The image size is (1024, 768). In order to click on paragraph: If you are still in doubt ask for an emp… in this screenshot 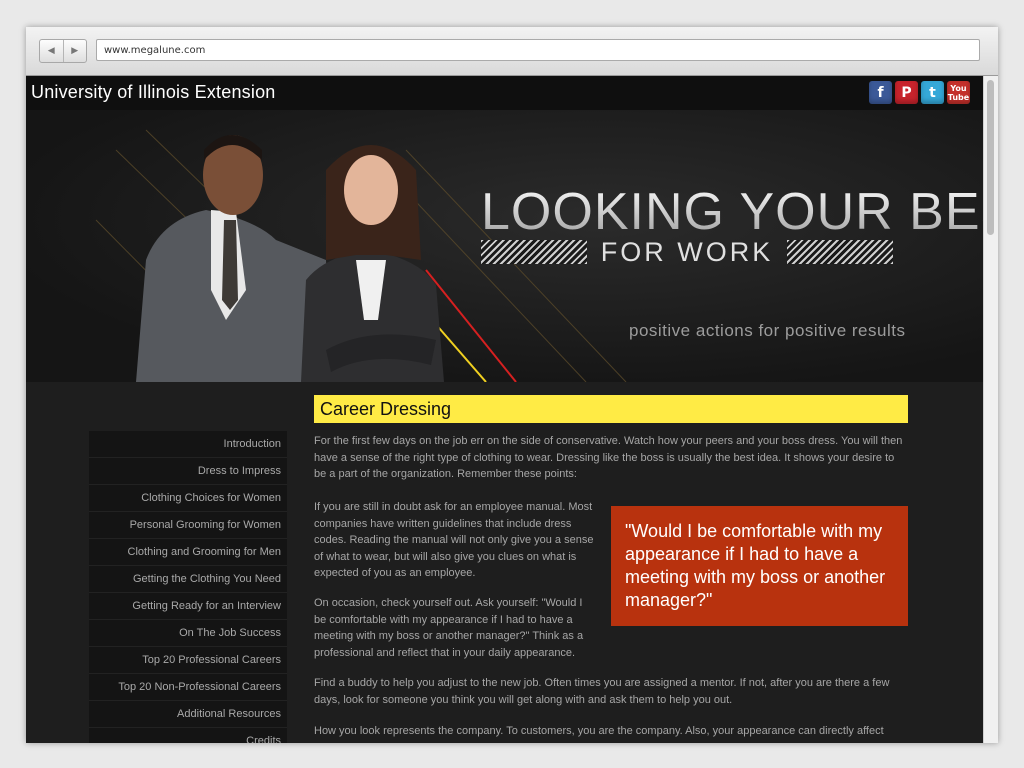, I will do `click(454, 540)`.